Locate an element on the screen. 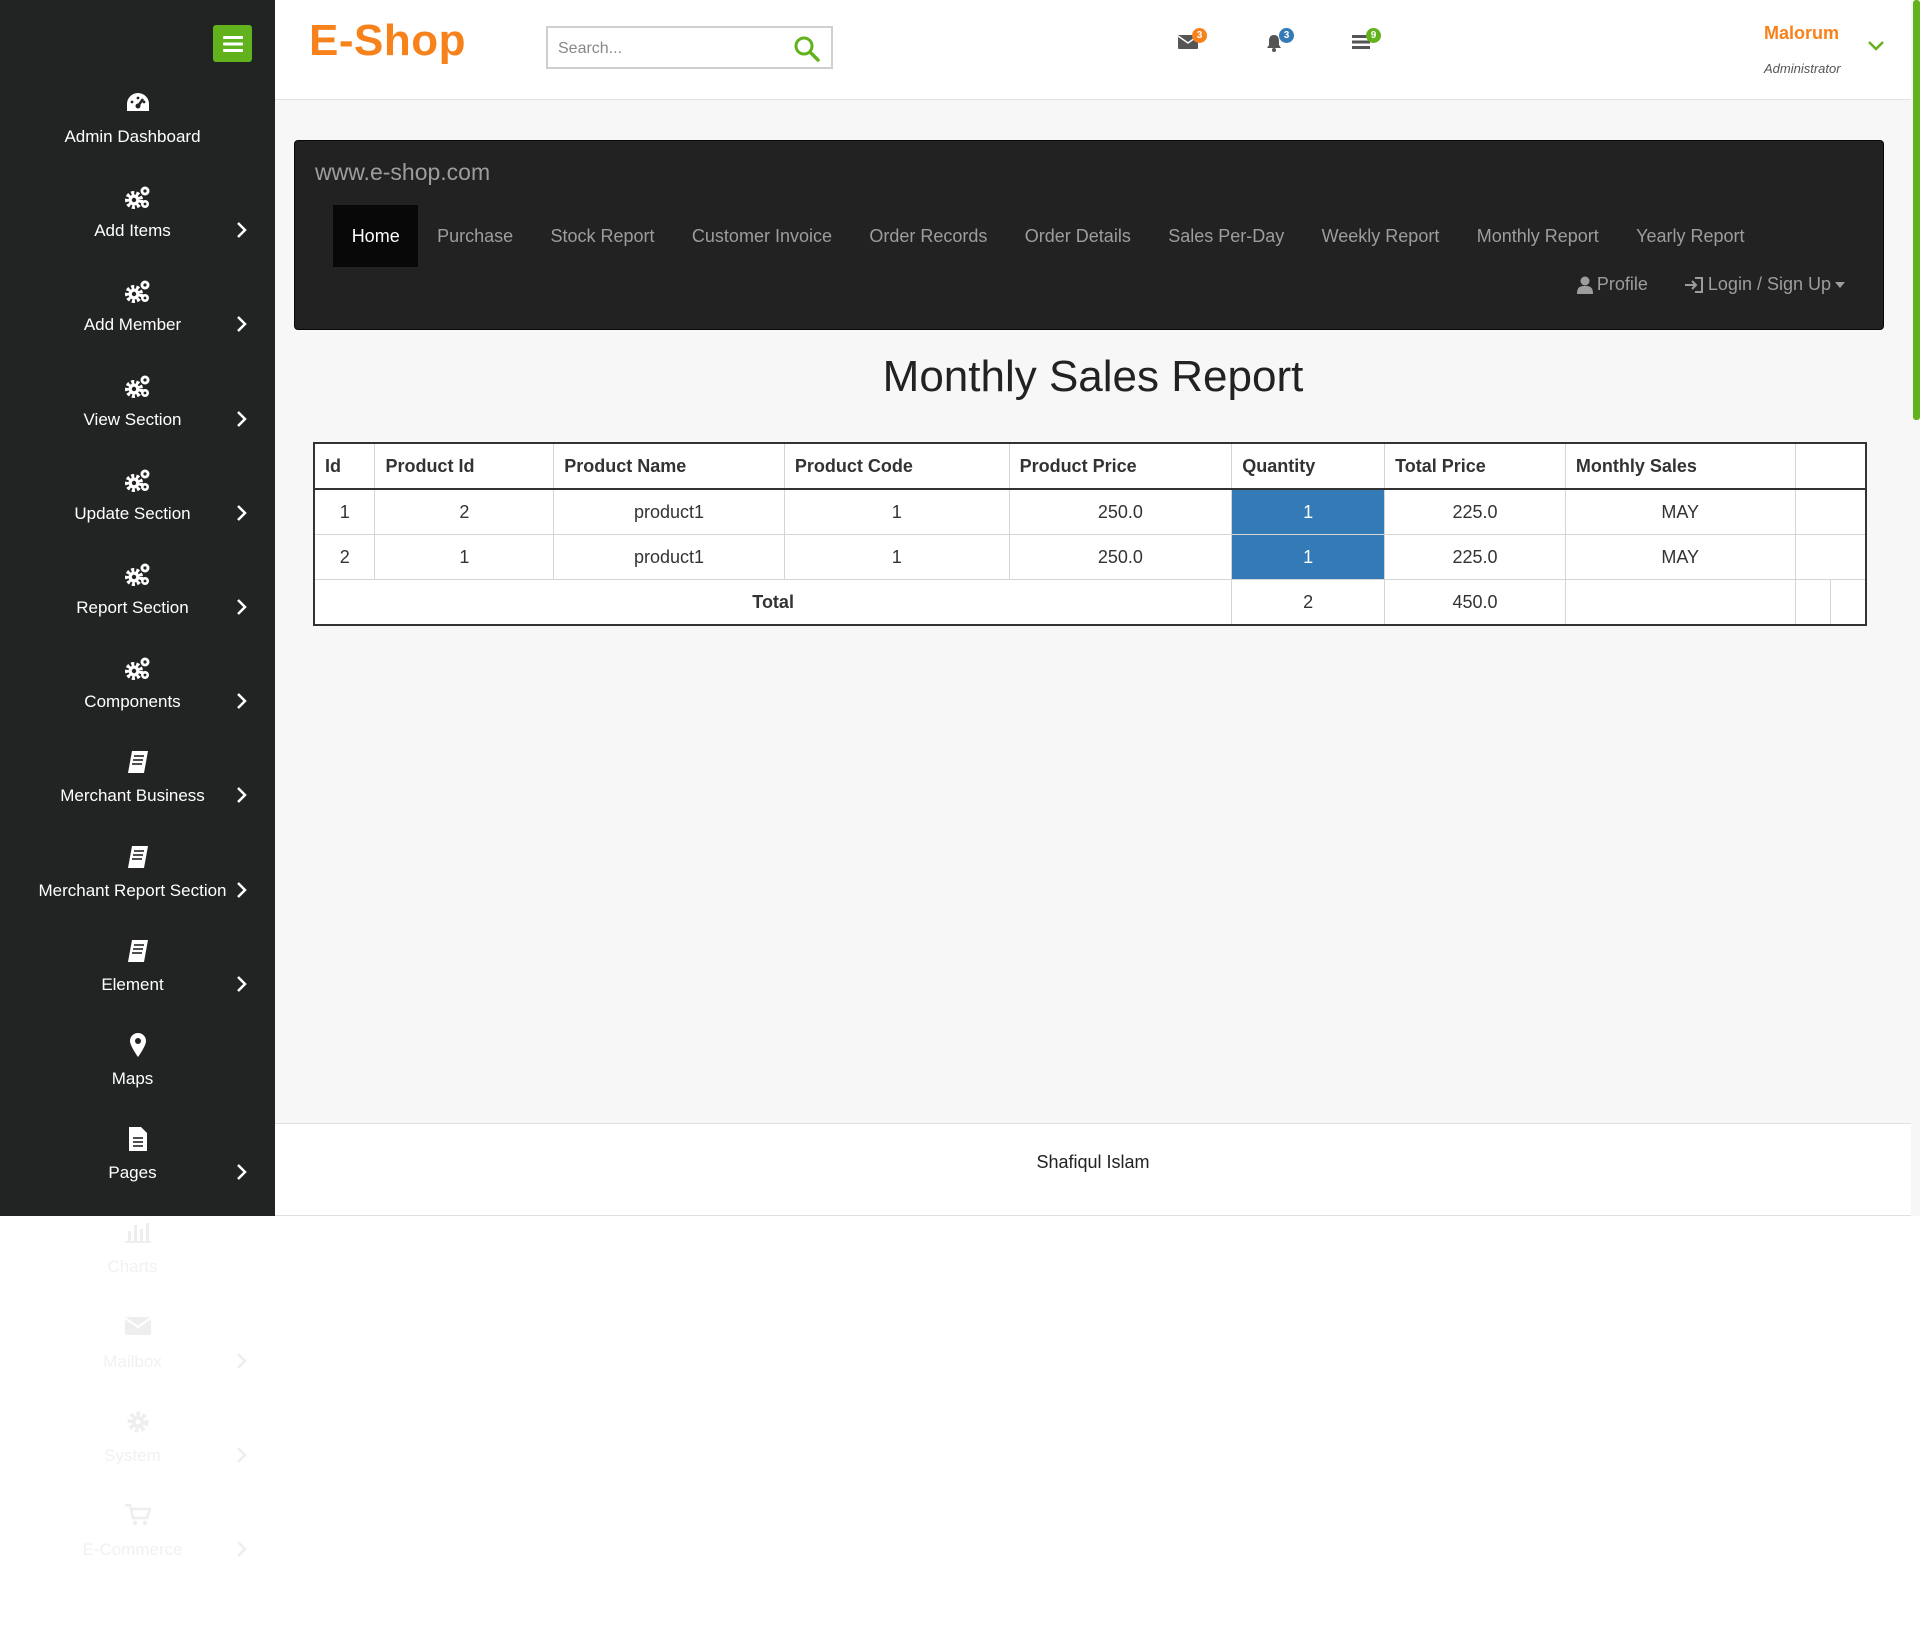 Image resolution: width=1920 pixels, height=1626 pixels. sidebar-item-label: View Section is located at coordinates (132, 419).